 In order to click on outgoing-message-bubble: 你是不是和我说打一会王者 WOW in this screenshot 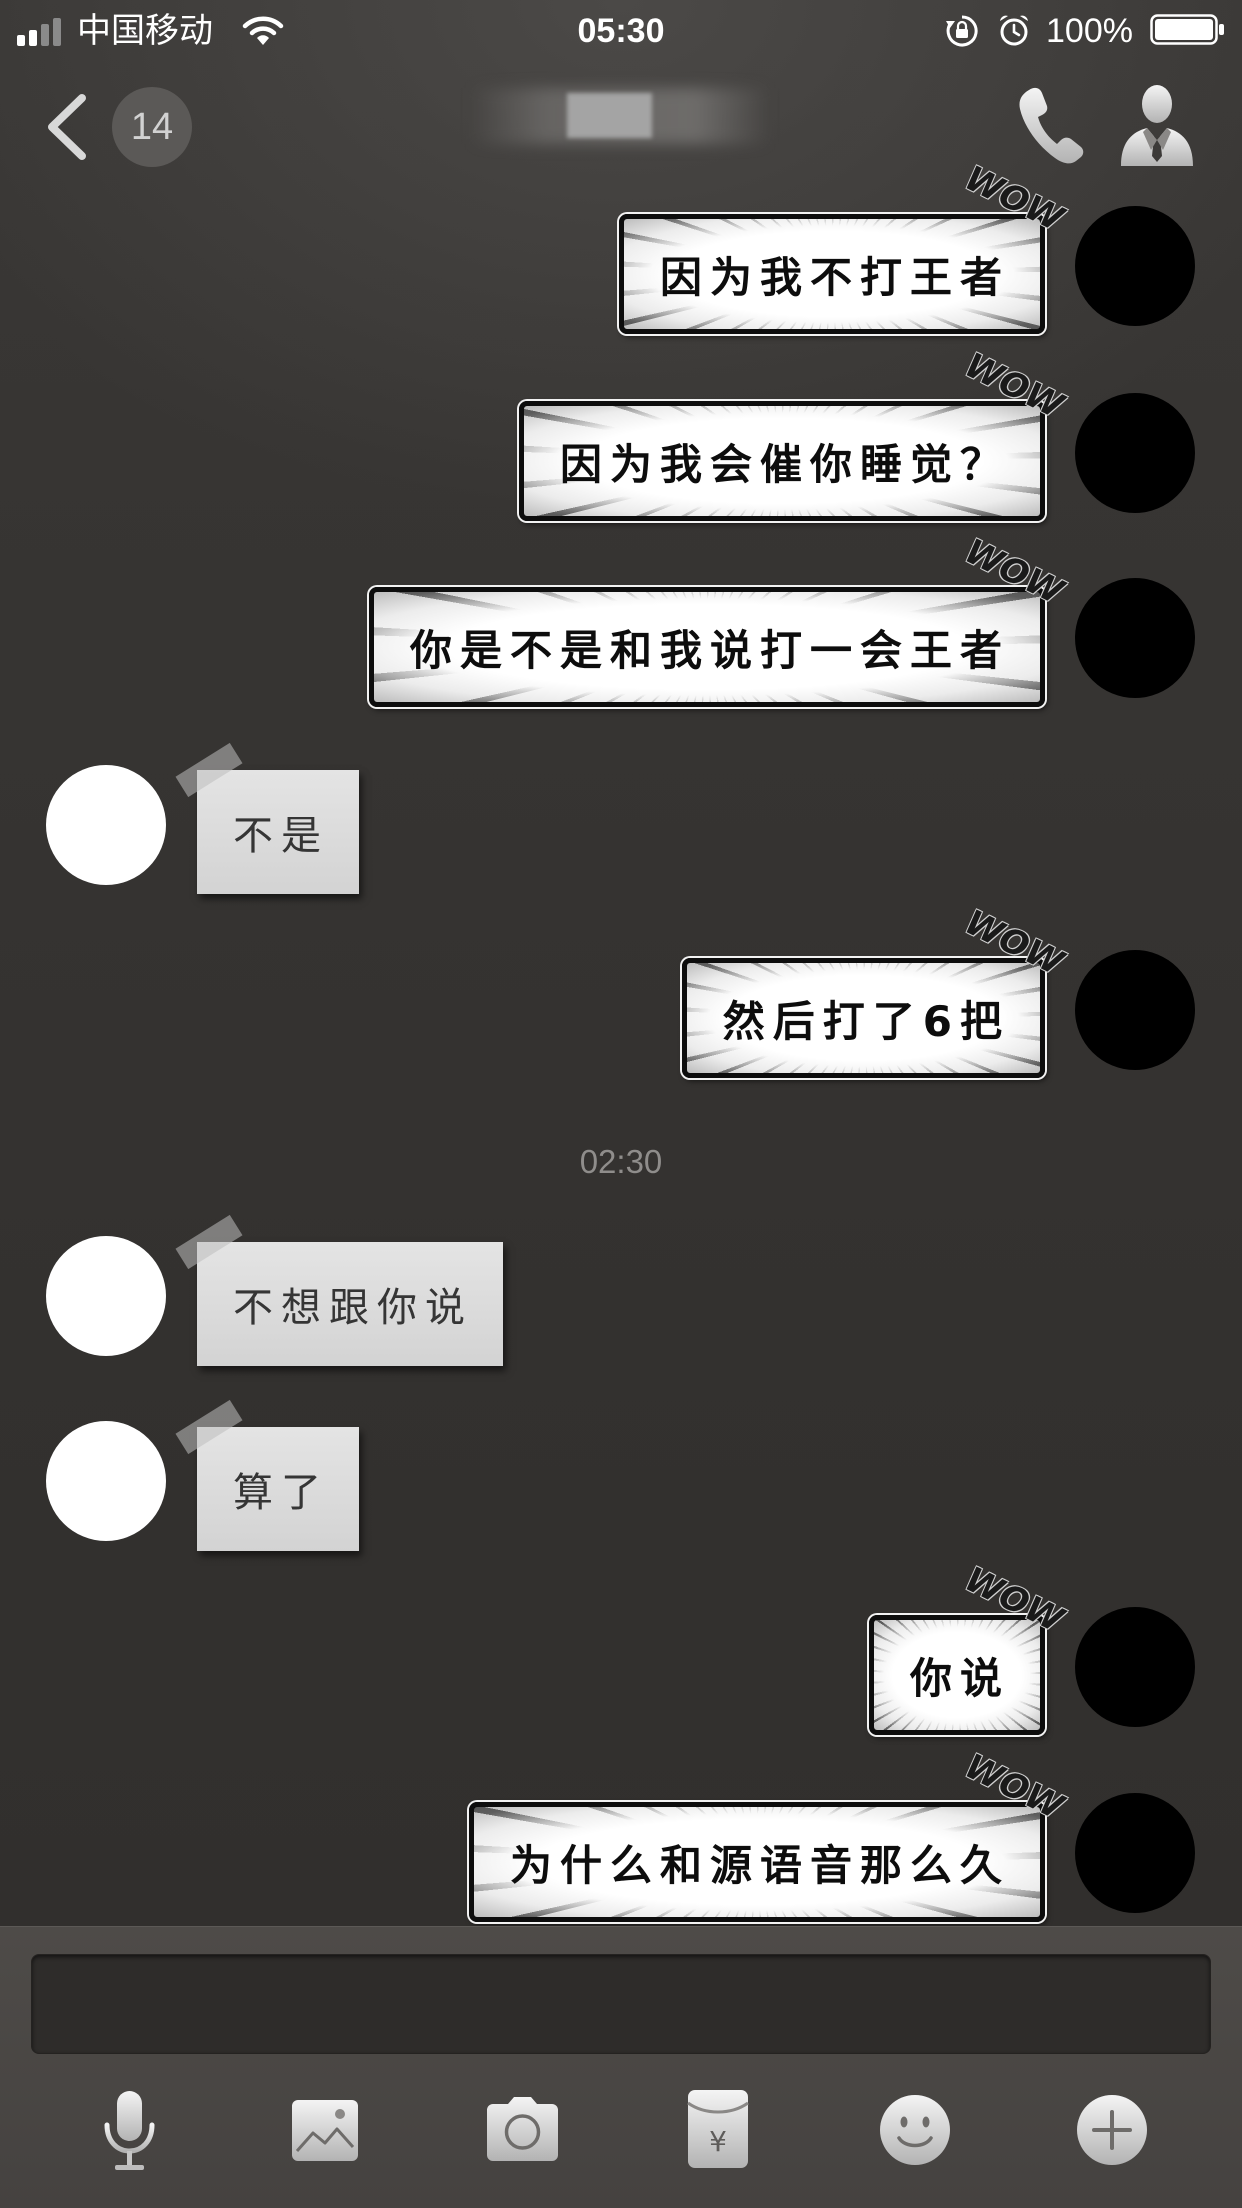, I will do `click(719, 619)`.